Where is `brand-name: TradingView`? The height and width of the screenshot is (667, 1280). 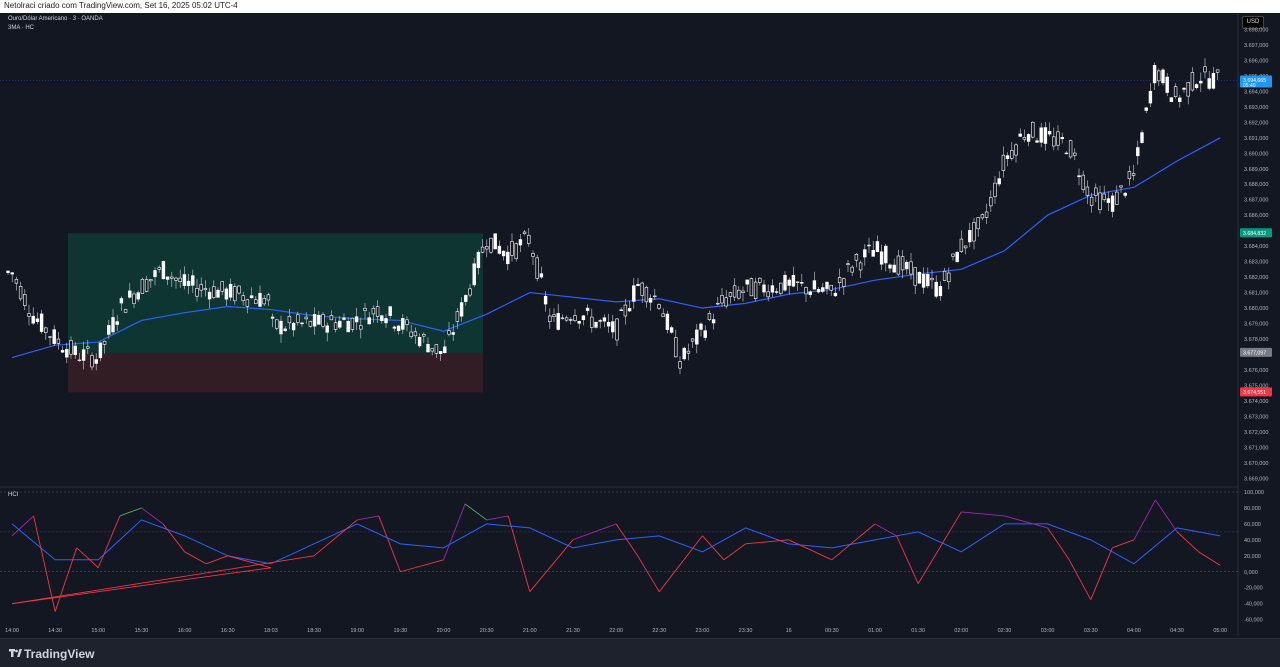
brand-name: TradingView is located at coordinates (59, 654).